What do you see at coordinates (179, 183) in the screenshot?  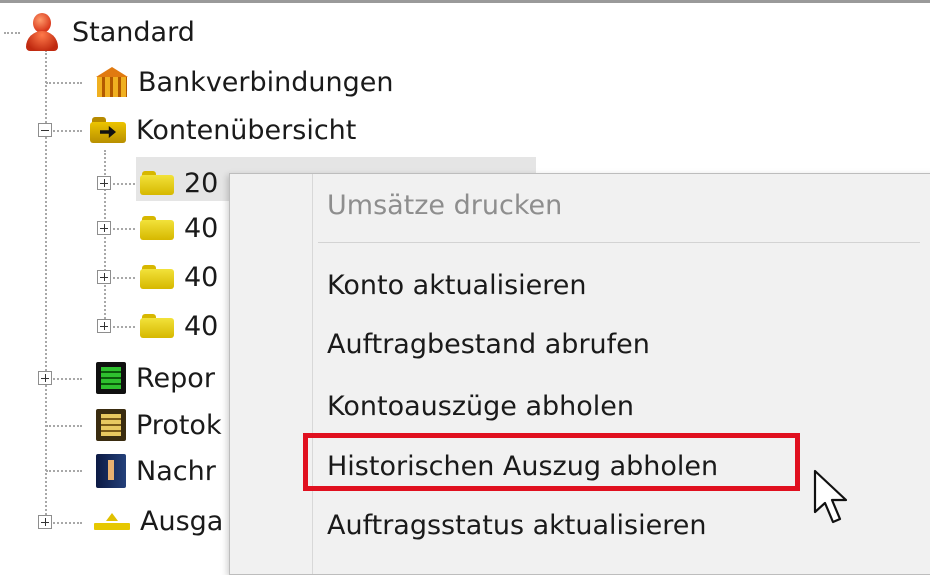 I see `tree-node-account: 20` at bounding box center [179, 183].